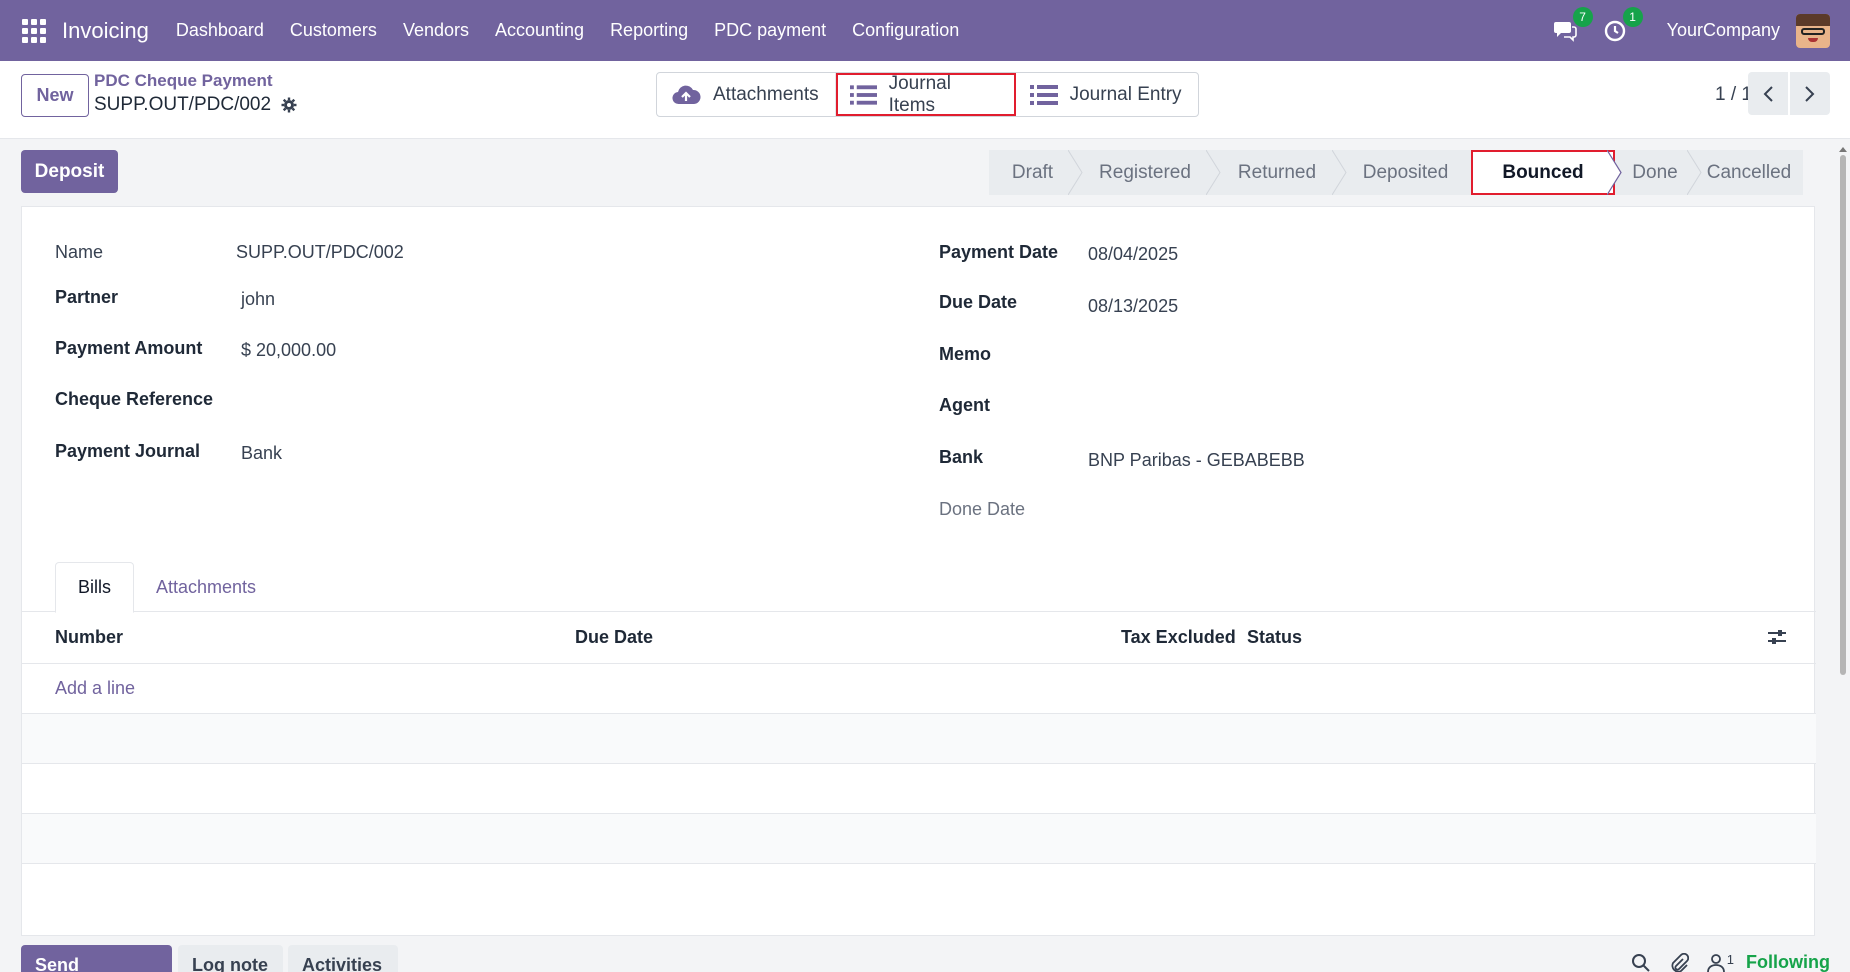 The image size is (1850, 972). I want to click on bank-field: BNP Paribas - GEBABEBB, so click(1196, 460).